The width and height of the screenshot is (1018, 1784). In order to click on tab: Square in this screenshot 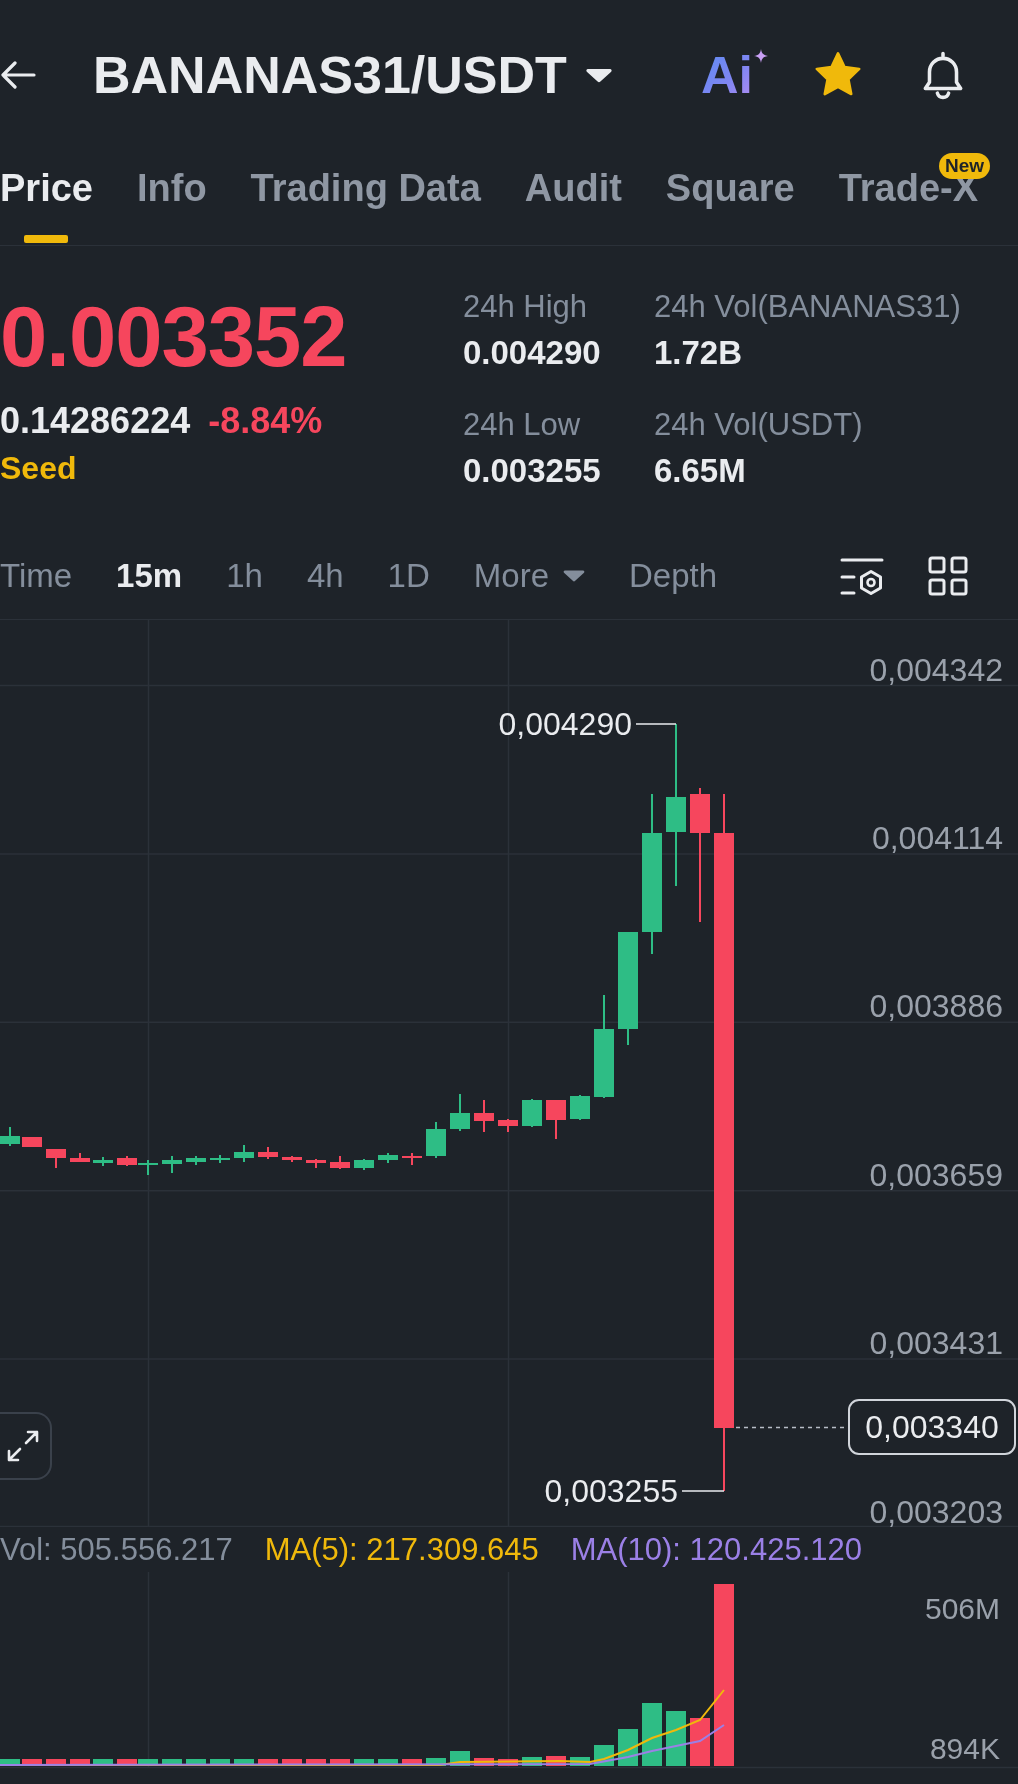, I will do `click(730, 188)`.